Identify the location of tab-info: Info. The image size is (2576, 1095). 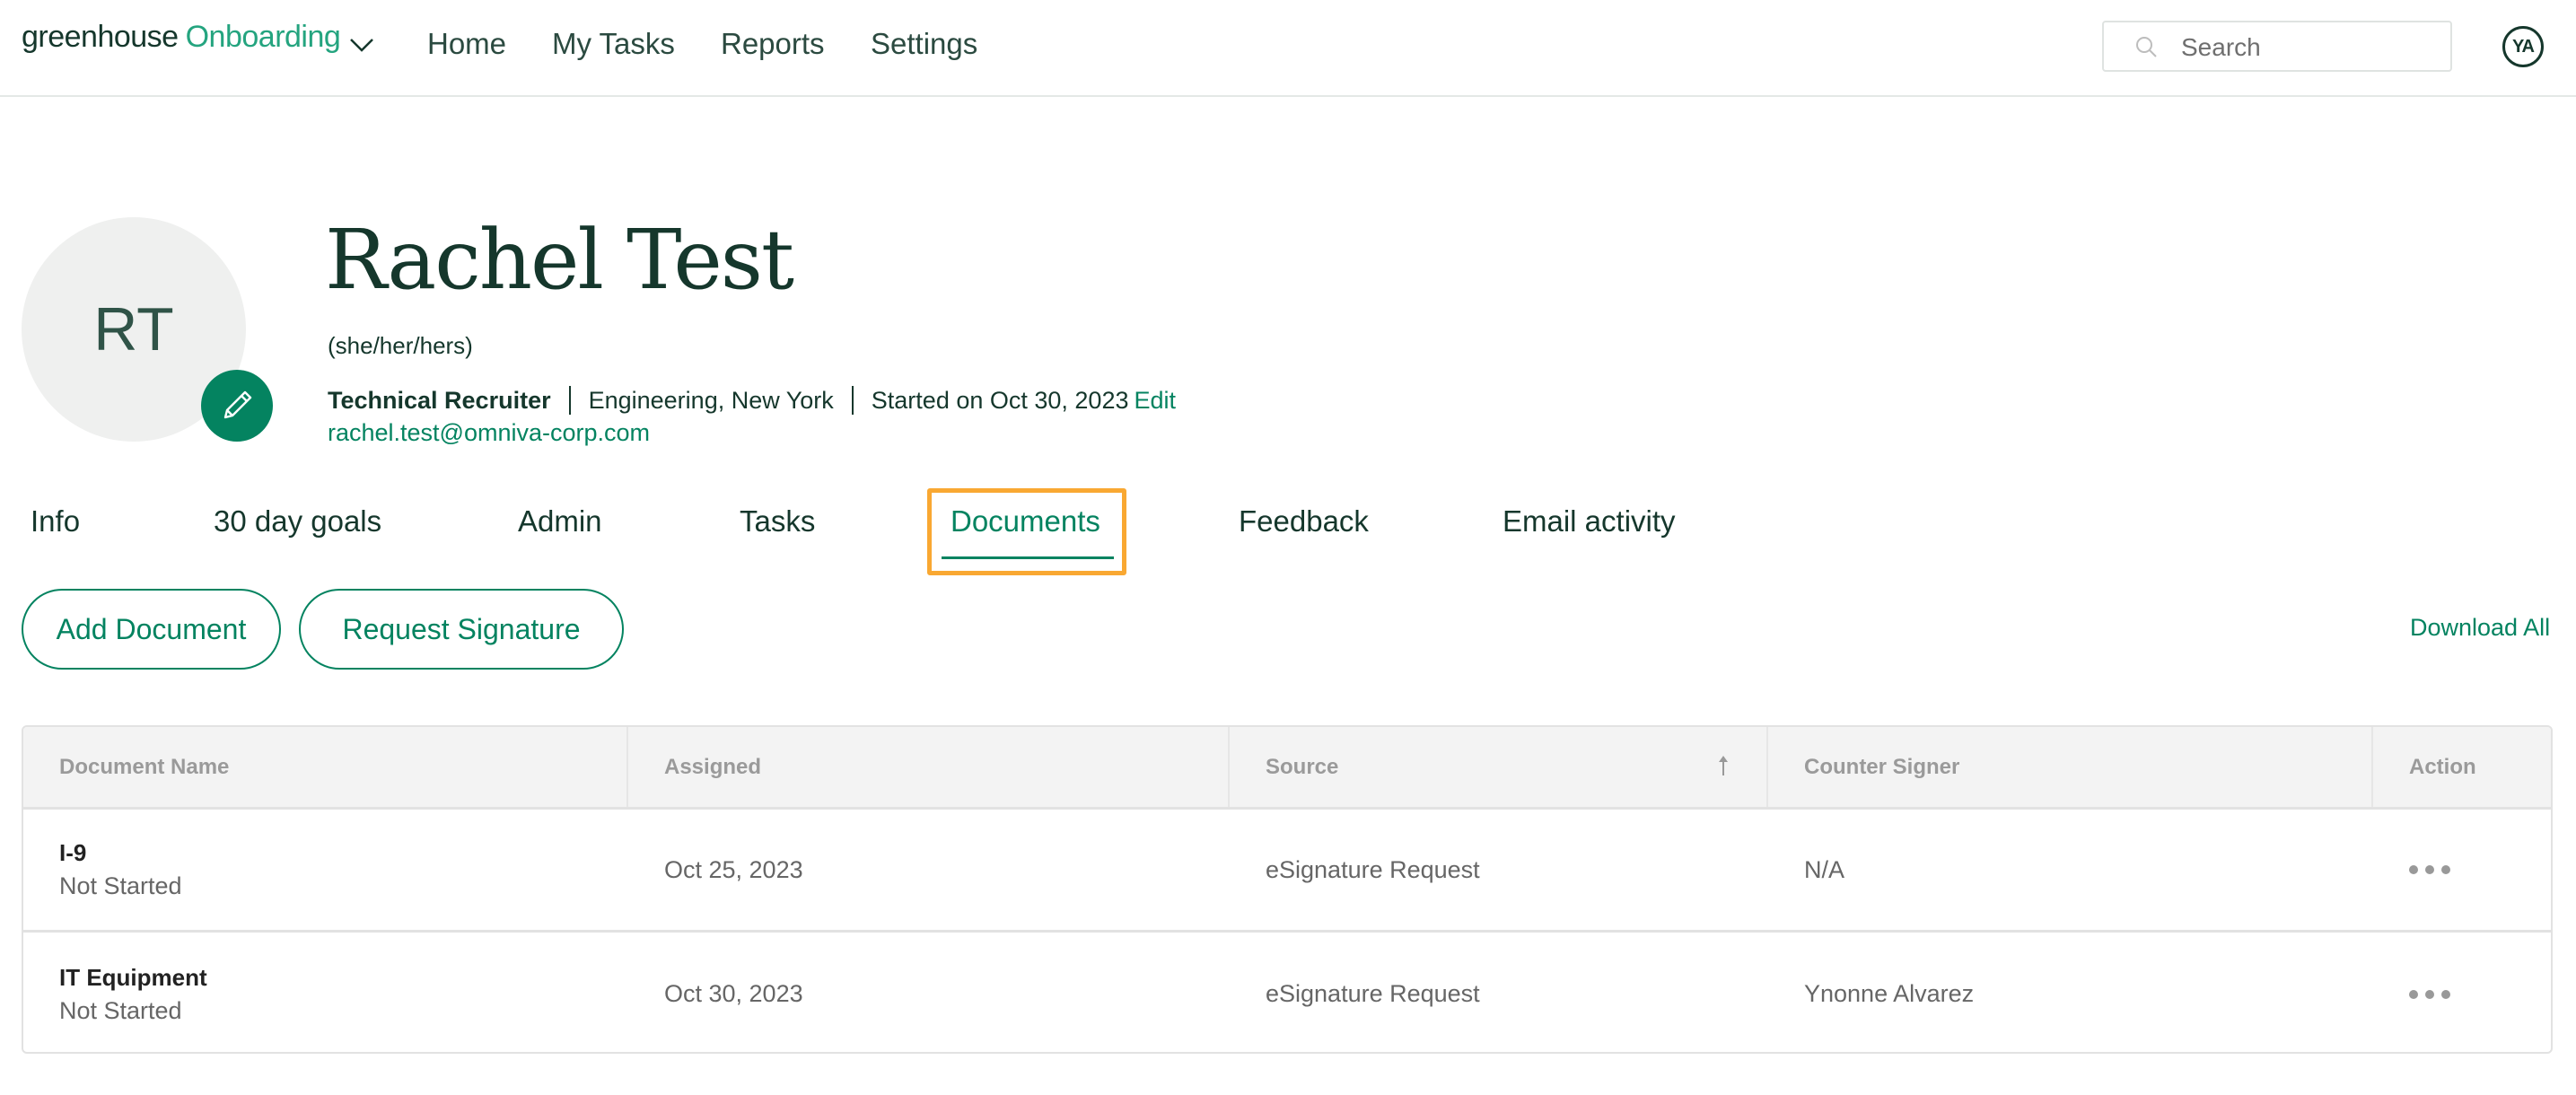
(55, 521).